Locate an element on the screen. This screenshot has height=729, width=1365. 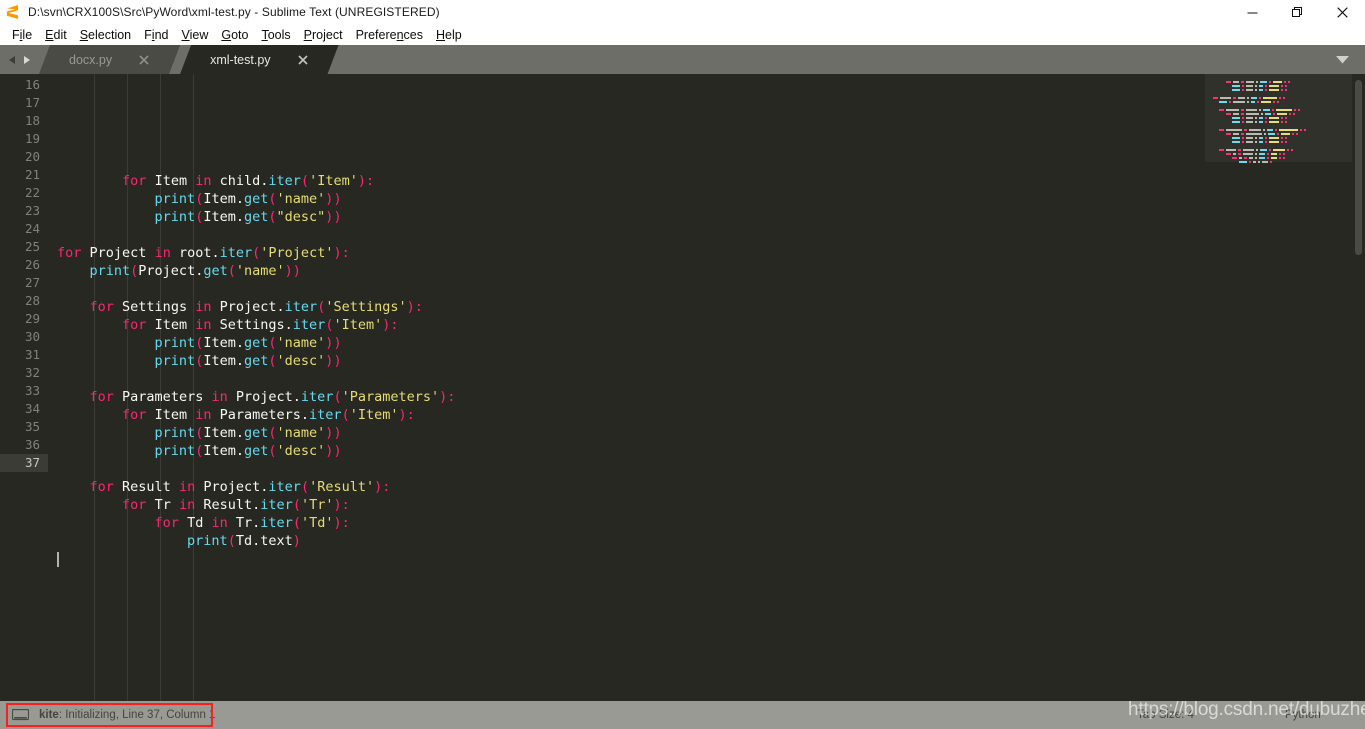
language-indicator: Python is located at coordinates (1303, 715).